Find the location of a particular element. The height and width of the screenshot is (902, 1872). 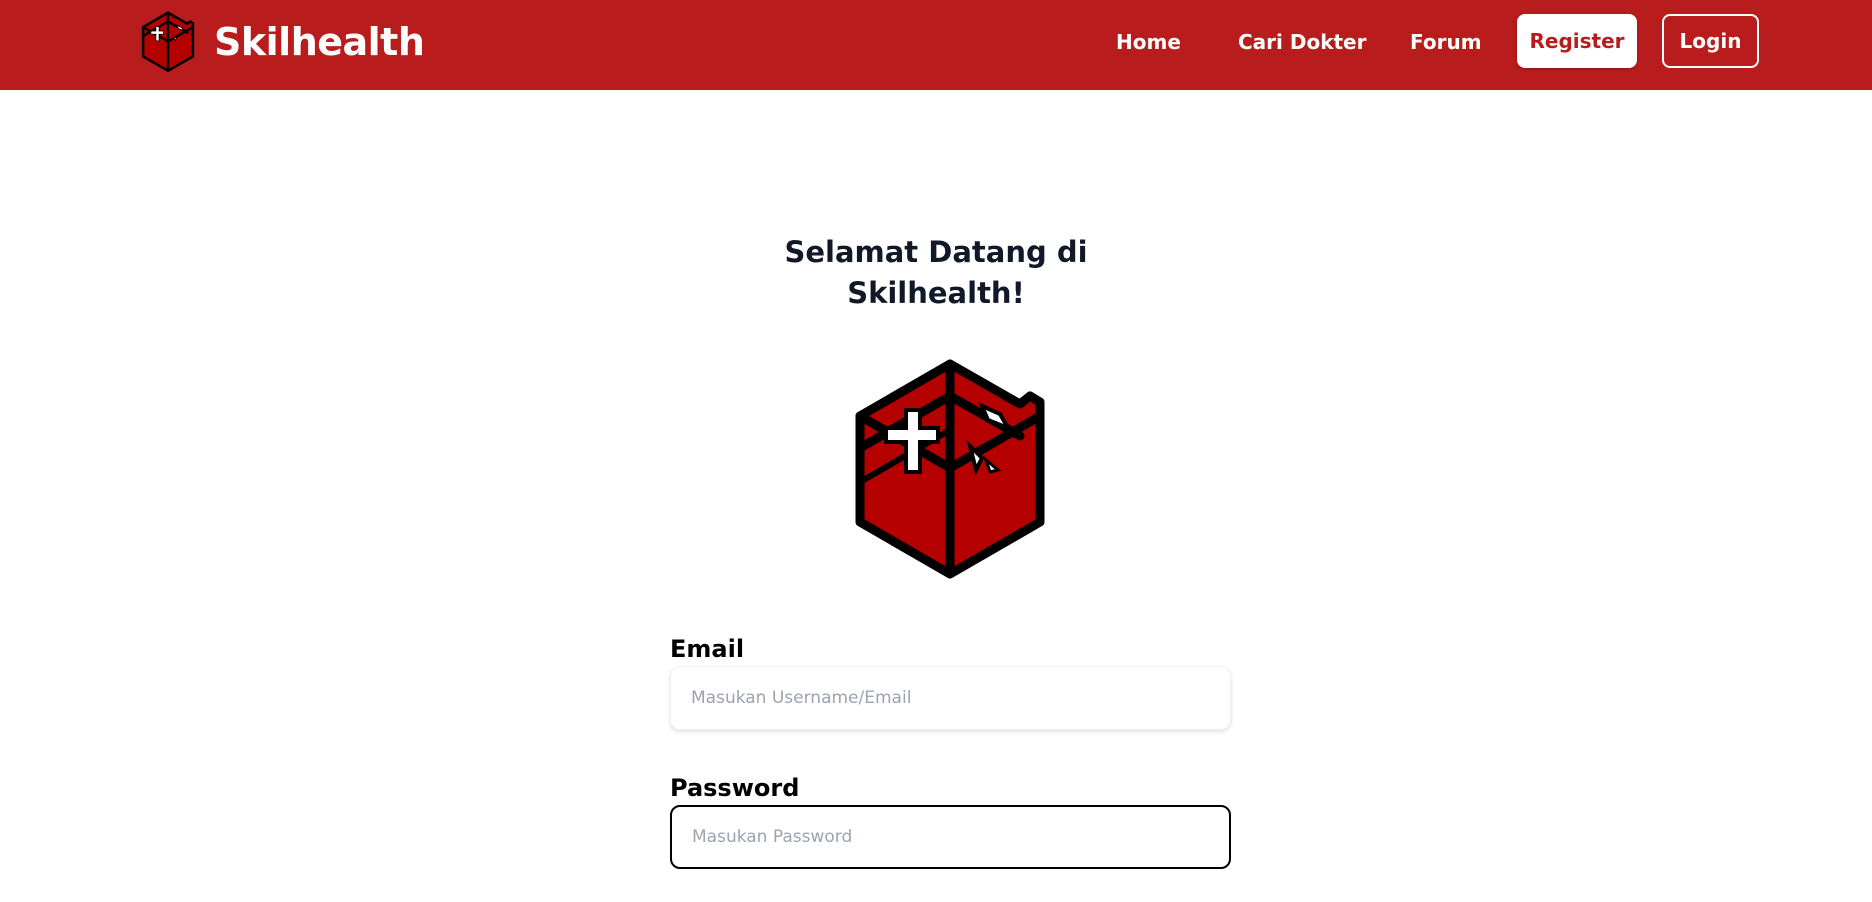

welcome-line-2: Skilhealth! is located at coordinates (936, 293).